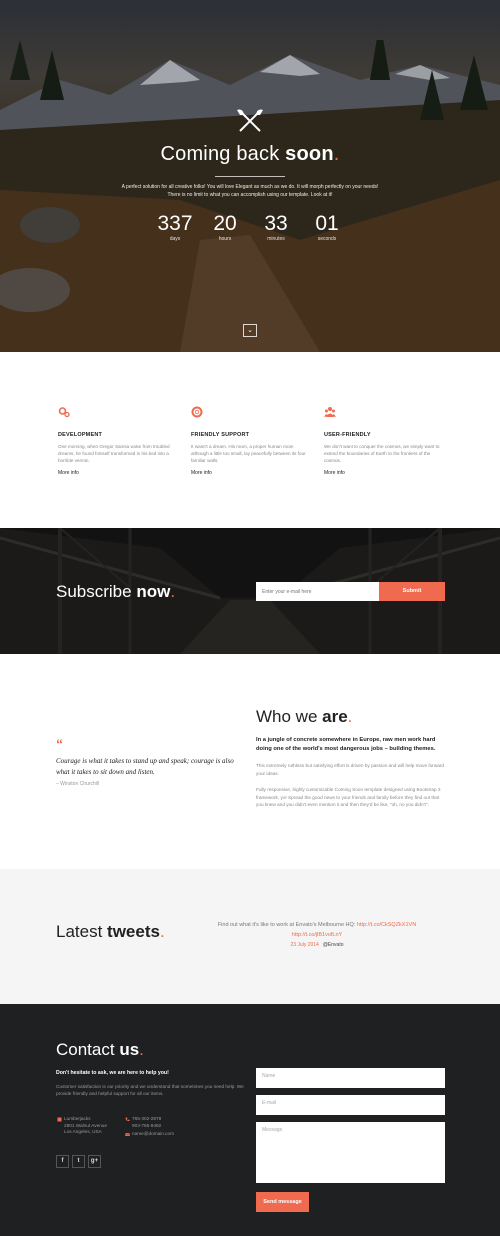 The image size is (500, 1236). What do you see at coordinates (175, 227) in the screenshot?
I see `countdown-days: 337 days` at bounding box center [175, 227].